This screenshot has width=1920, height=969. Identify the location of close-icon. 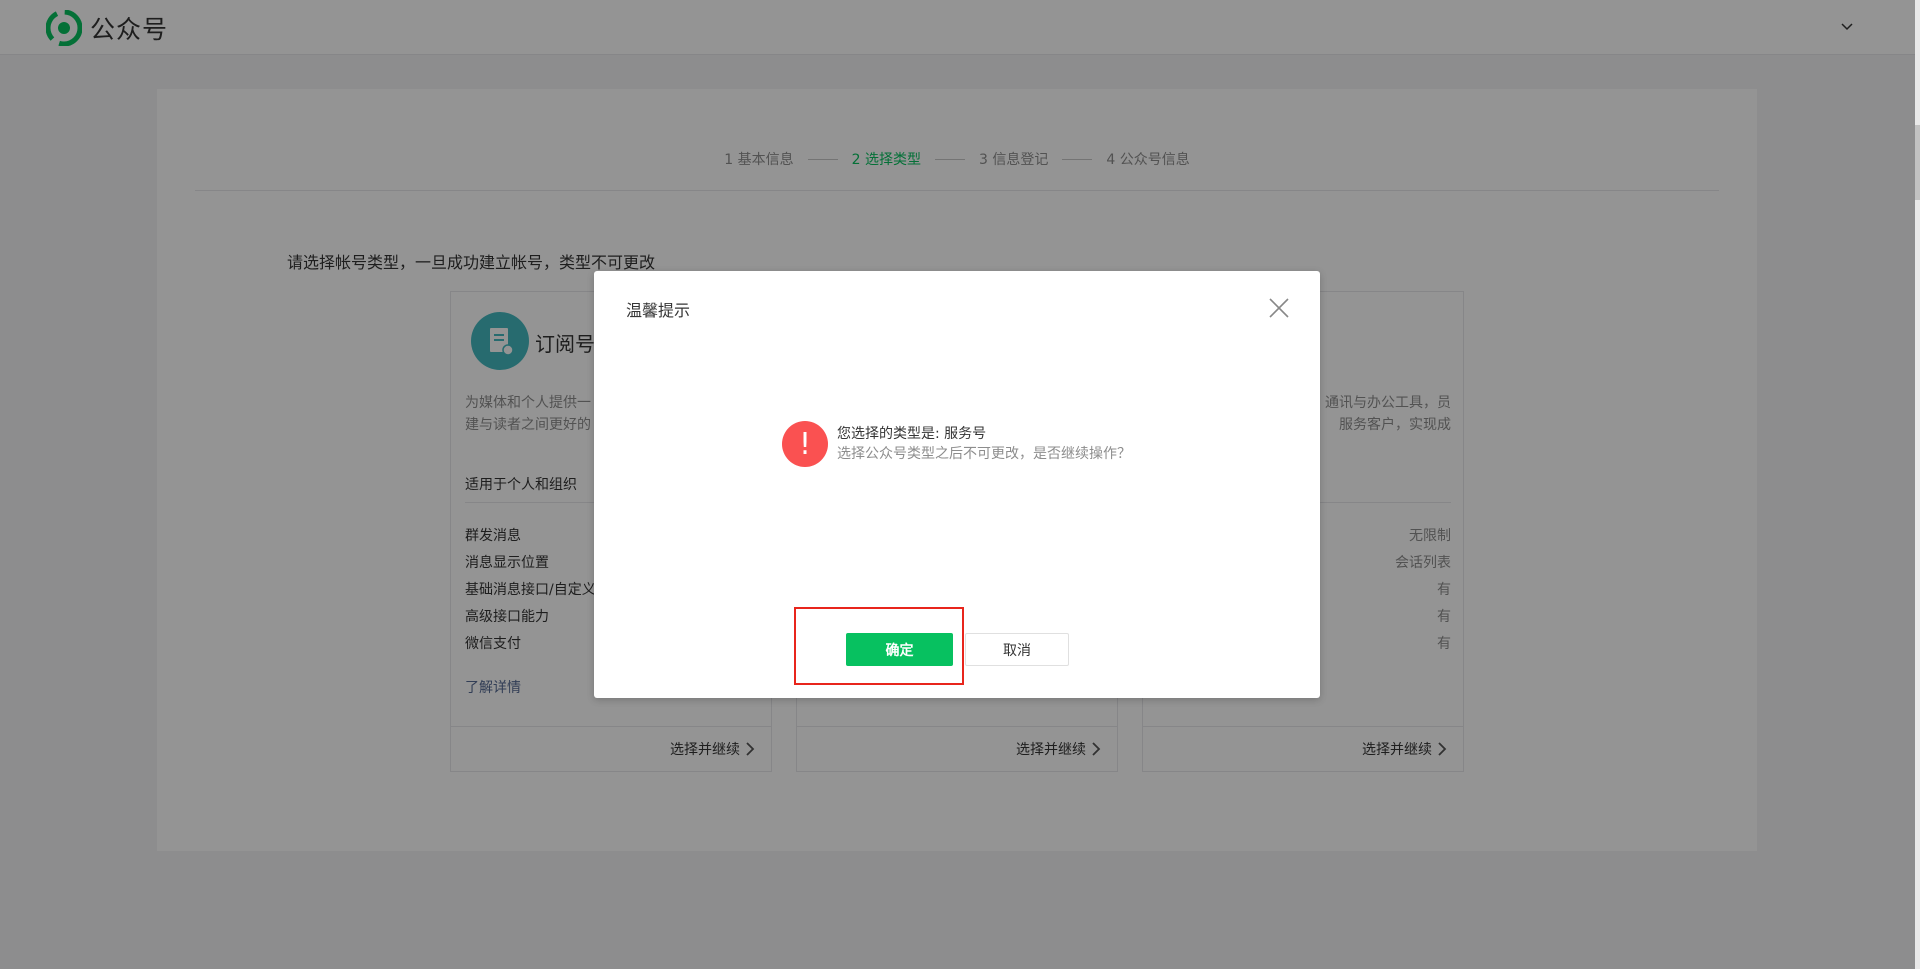
(1279, 308).